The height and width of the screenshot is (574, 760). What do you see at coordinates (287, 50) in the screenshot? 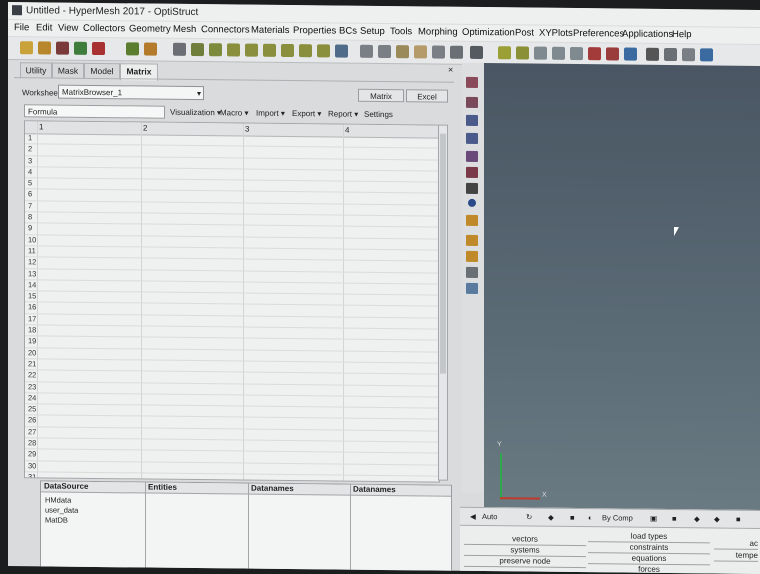
I see `view-right-icon` at bounding box center [287, 50].